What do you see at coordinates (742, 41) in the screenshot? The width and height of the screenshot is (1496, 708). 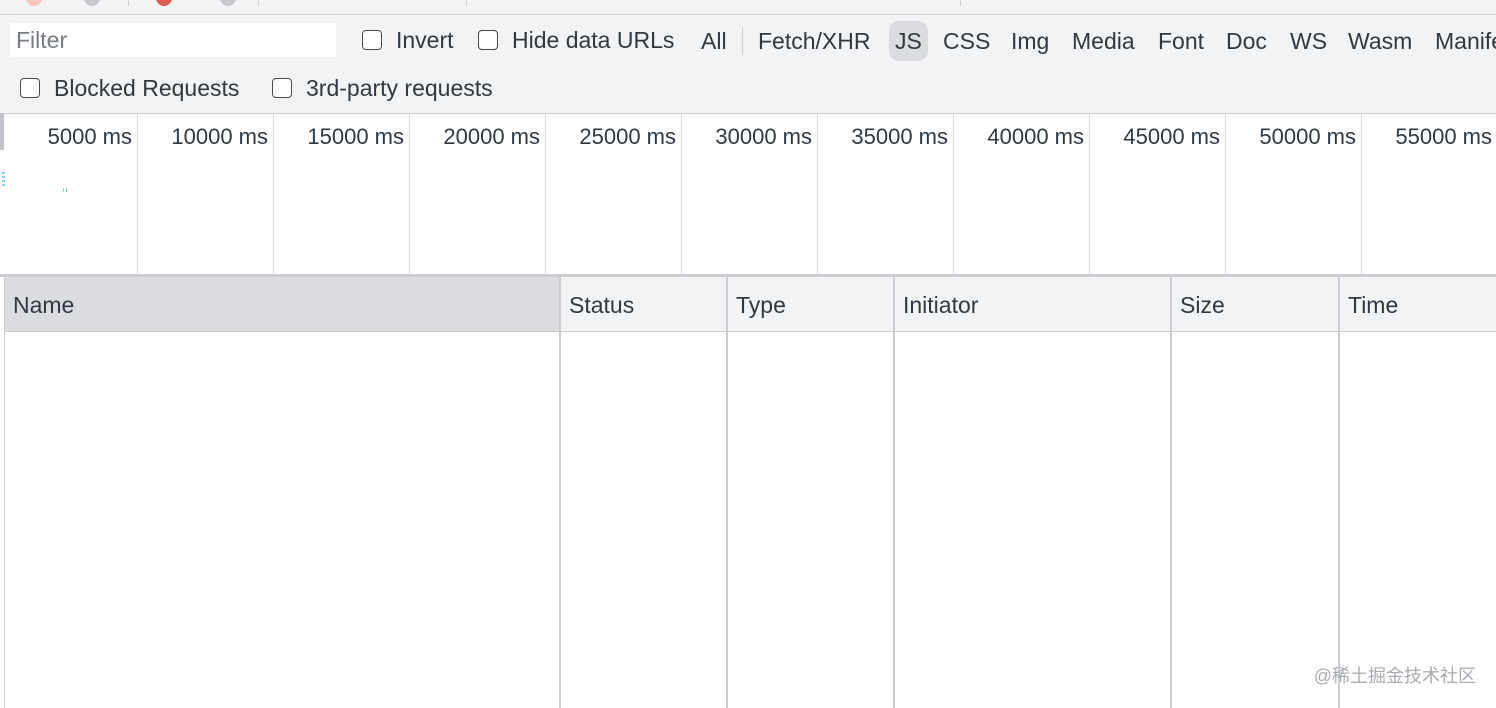 I see `type-filter-divider` at bounding box center [742, 41].